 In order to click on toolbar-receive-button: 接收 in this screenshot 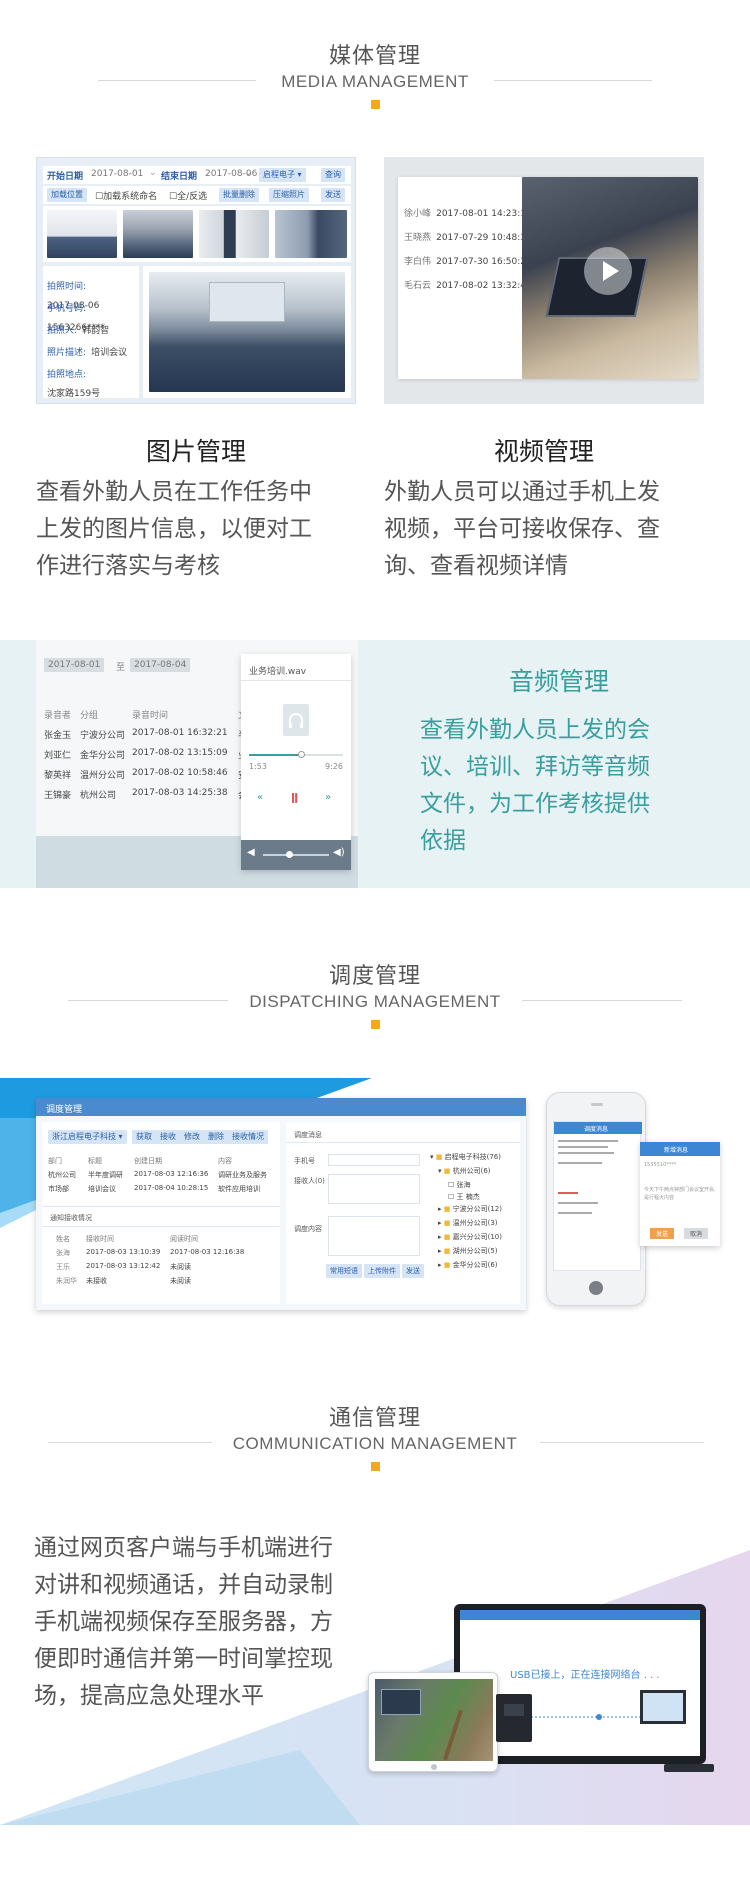, I will do `click(168, 1137)`.